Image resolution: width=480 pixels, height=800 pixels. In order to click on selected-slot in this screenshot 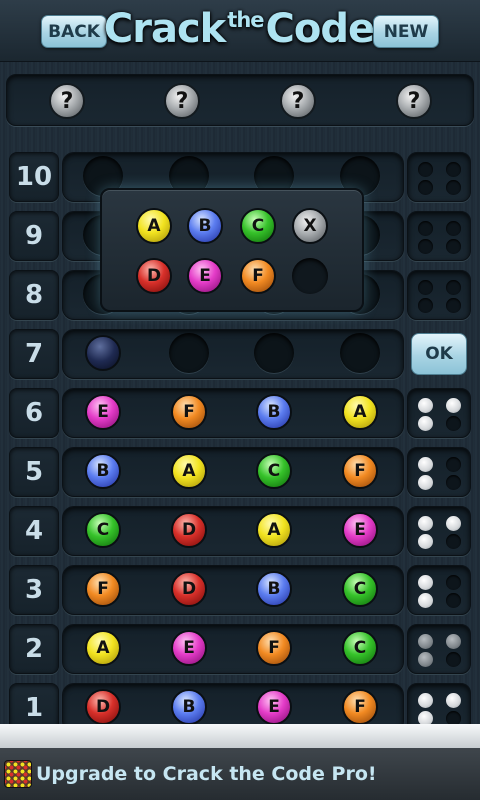, I will do `click(103, 353)`.